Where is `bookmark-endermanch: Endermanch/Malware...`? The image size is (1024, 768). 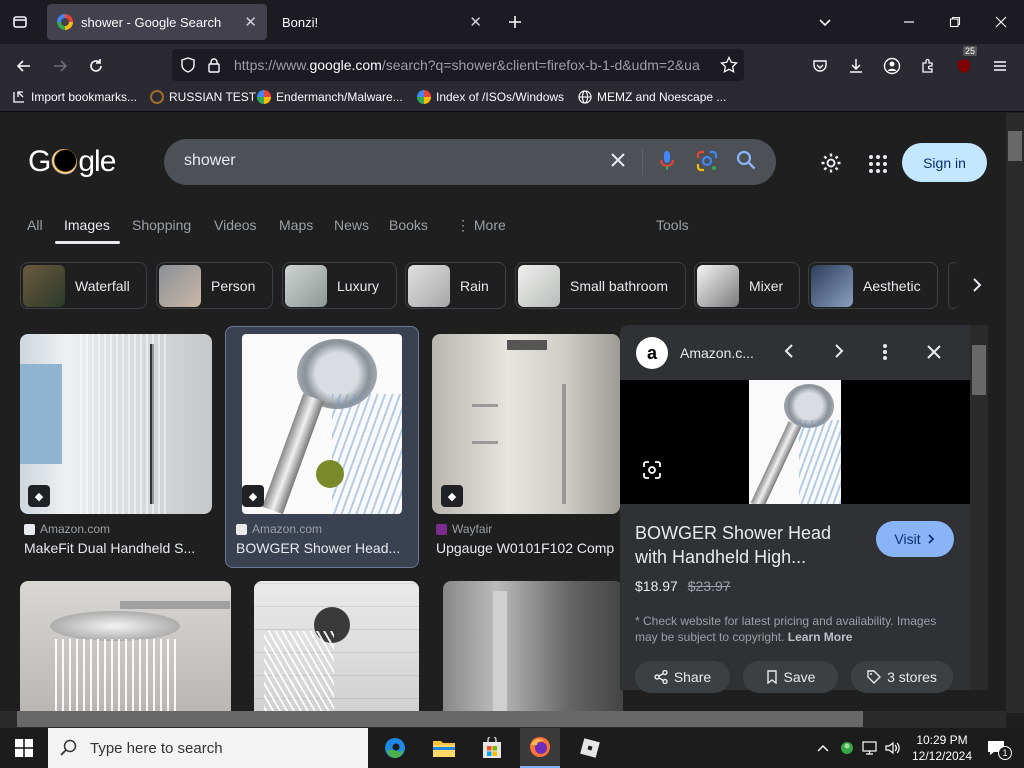
bookmark-endermanch: Endermanch/Malware... is located at coordinates (330, 97).